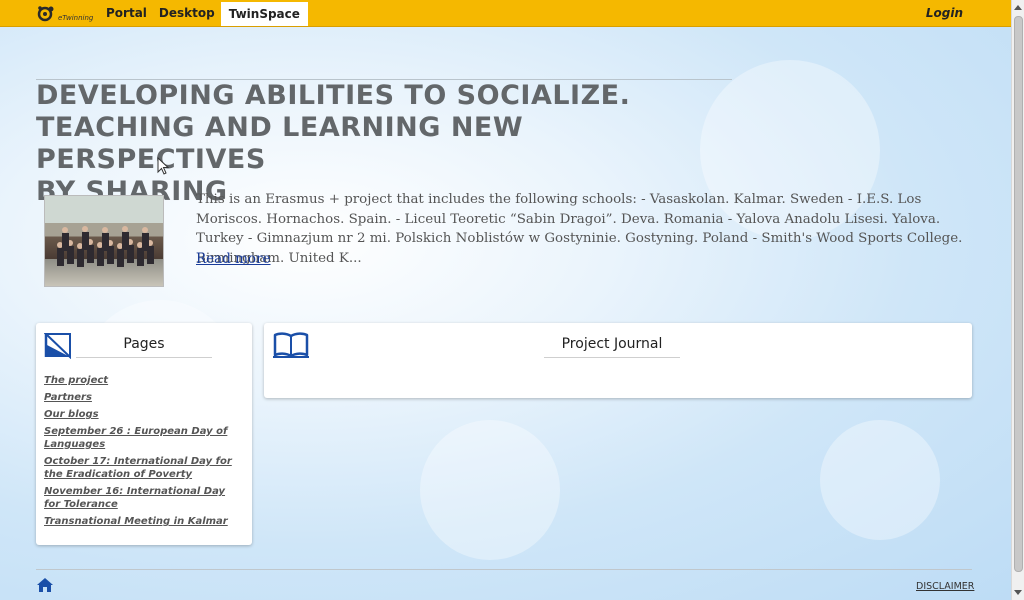  Describe the element at coordinates (126, 13) in the screenshot. I see `nav-portal: Portal` at that location.